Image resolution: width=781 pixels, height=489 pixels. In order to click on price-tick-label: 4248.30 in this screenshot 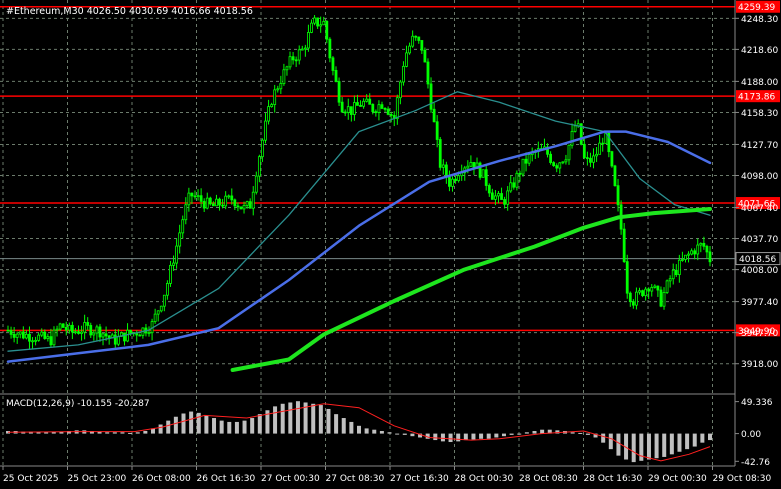, I will do `click(759, 20)`.